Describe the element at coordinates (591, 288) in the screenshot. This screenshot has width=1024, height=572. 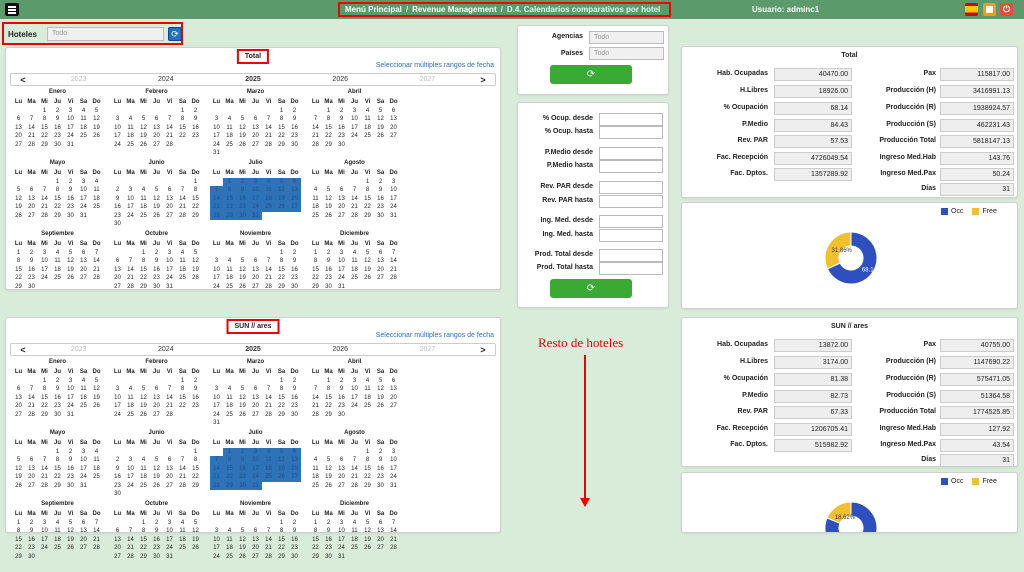
I see `apply-filter-button: ⟳` at that location.